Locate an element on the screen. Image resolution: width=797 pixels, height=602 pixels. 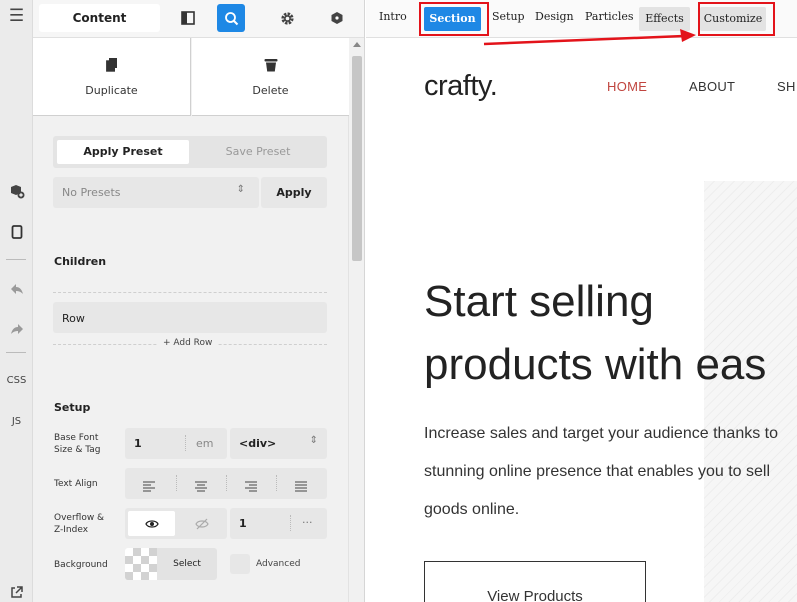
preset-select-value: No Presets is located at coordinates (91, 192).